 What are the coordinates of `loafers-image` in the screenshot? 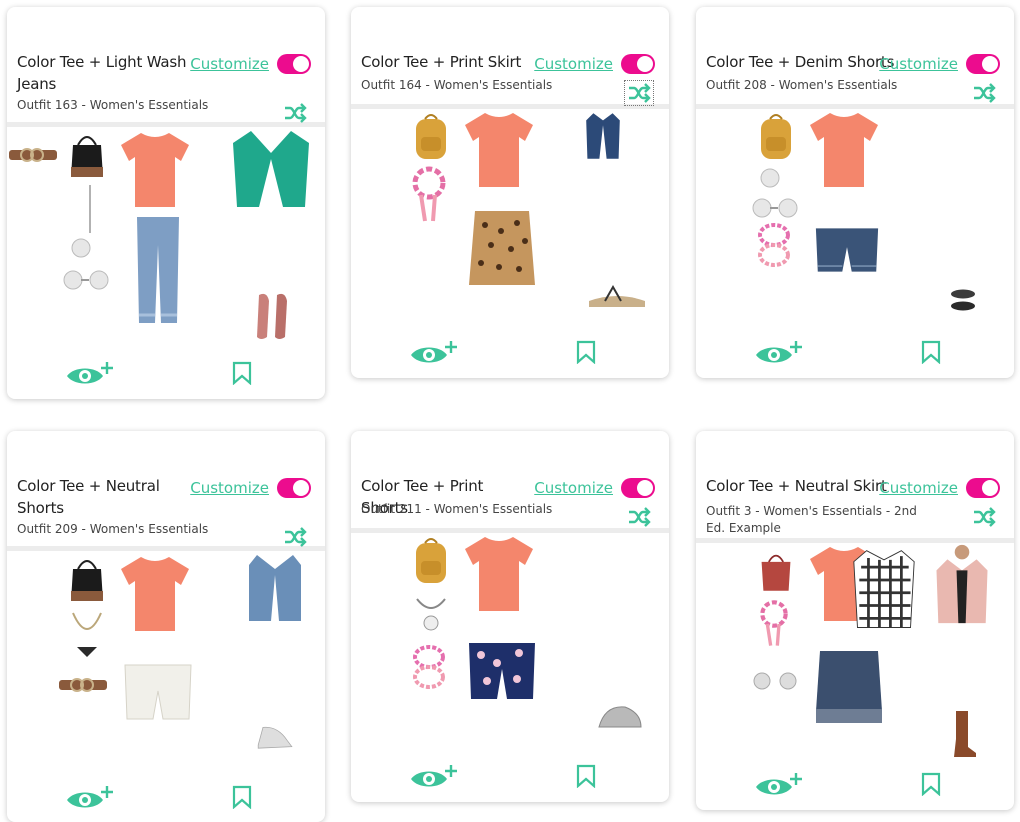 It's located at (963, 300).